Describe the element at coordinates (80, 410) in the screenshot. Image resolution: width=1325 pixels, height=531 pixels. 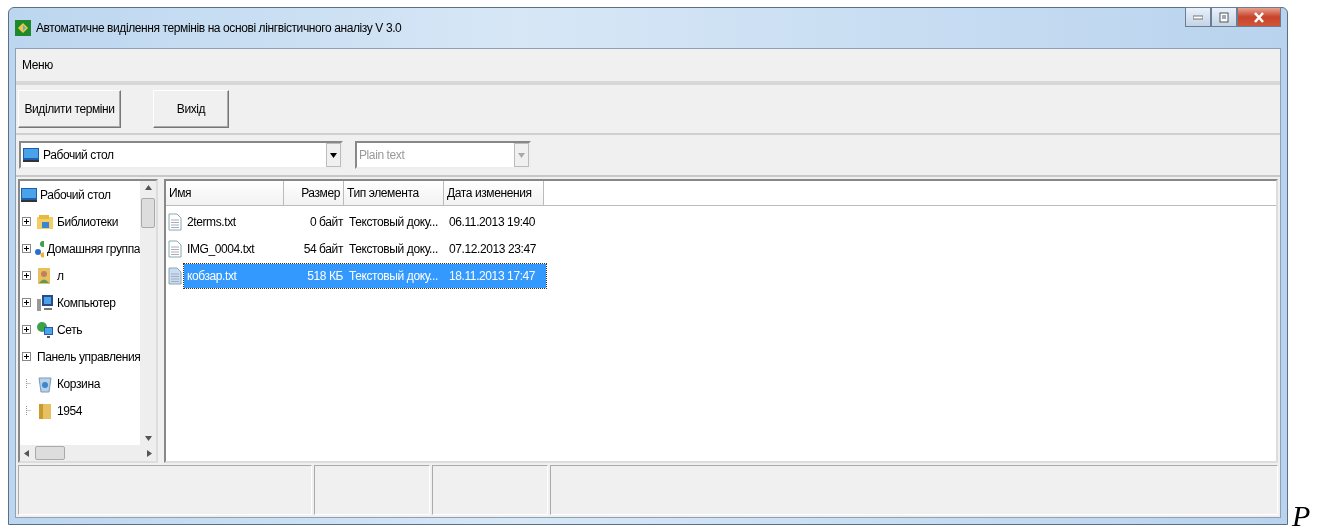
I see `tree-item: 1954` at that location.